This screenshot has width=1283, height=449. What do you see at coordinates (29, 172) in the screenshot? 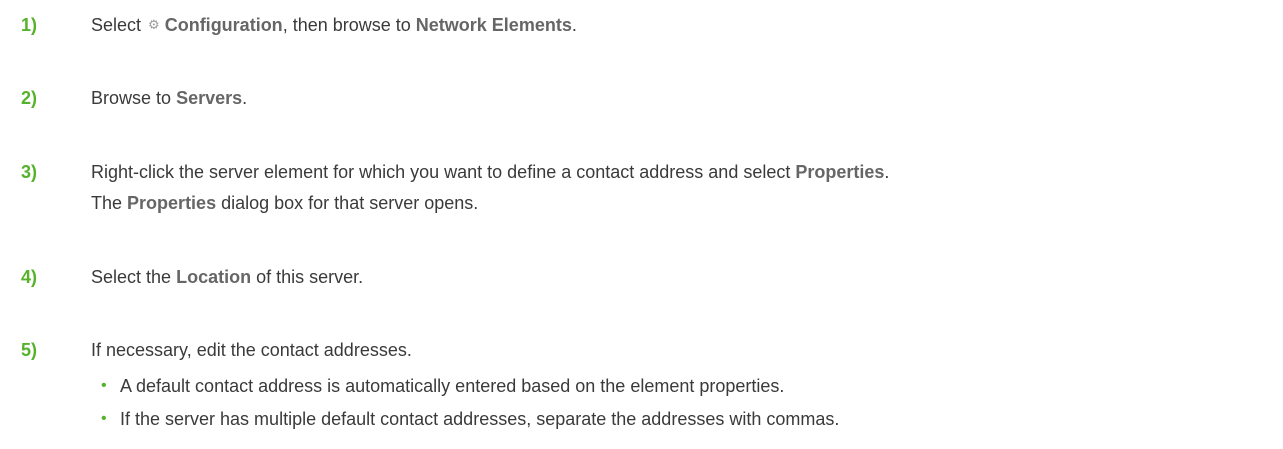
I see `step-number: 3)` at bounding box center [29, 172].